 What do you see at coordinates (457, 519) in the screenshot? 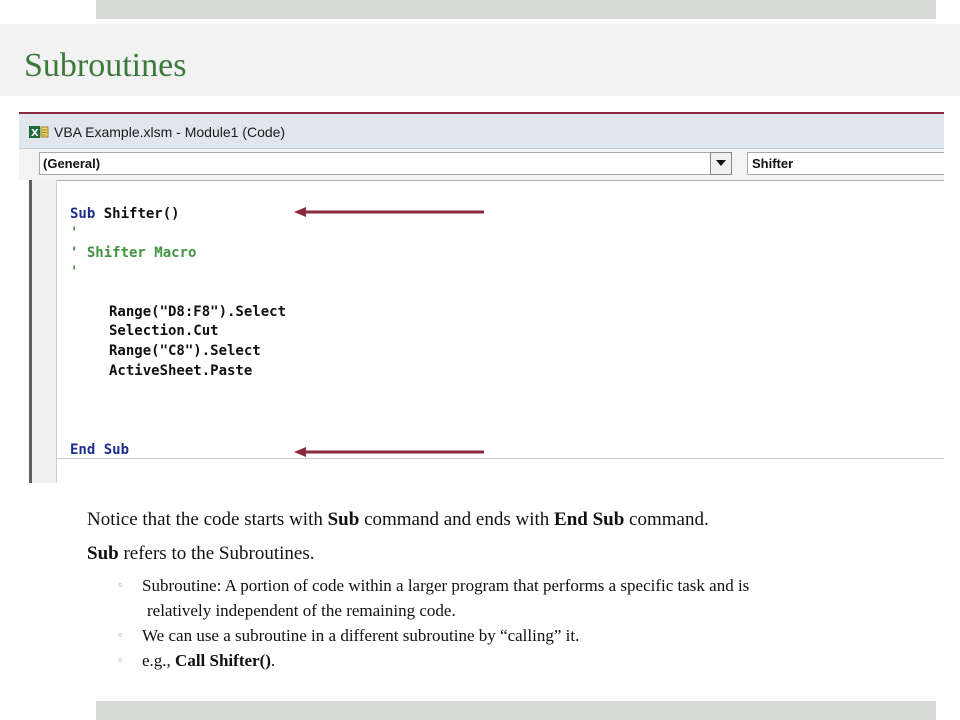
I see `text-segment: command and ends with` at bounding box center [457, 519].